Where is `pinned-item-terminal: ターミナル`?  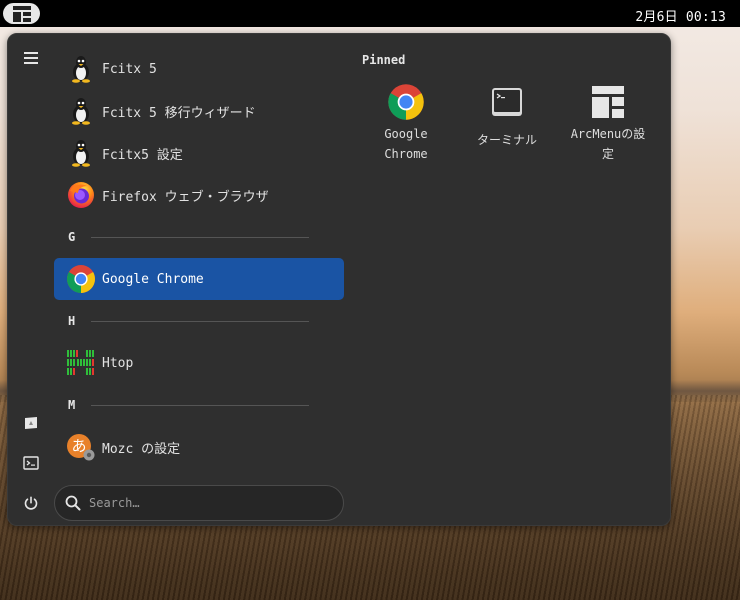 pinned-item-terminal: ターミナル is located at coordinates (507, 116).